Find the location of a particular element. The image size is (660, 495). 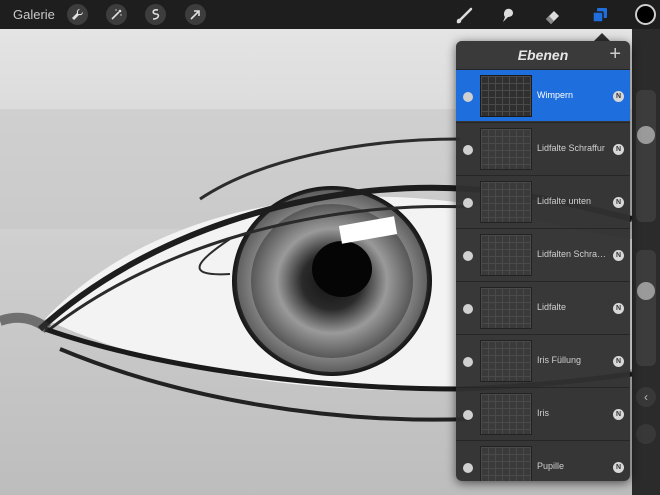

right-sidebar: ‹ is located at coordinates (646, 262).